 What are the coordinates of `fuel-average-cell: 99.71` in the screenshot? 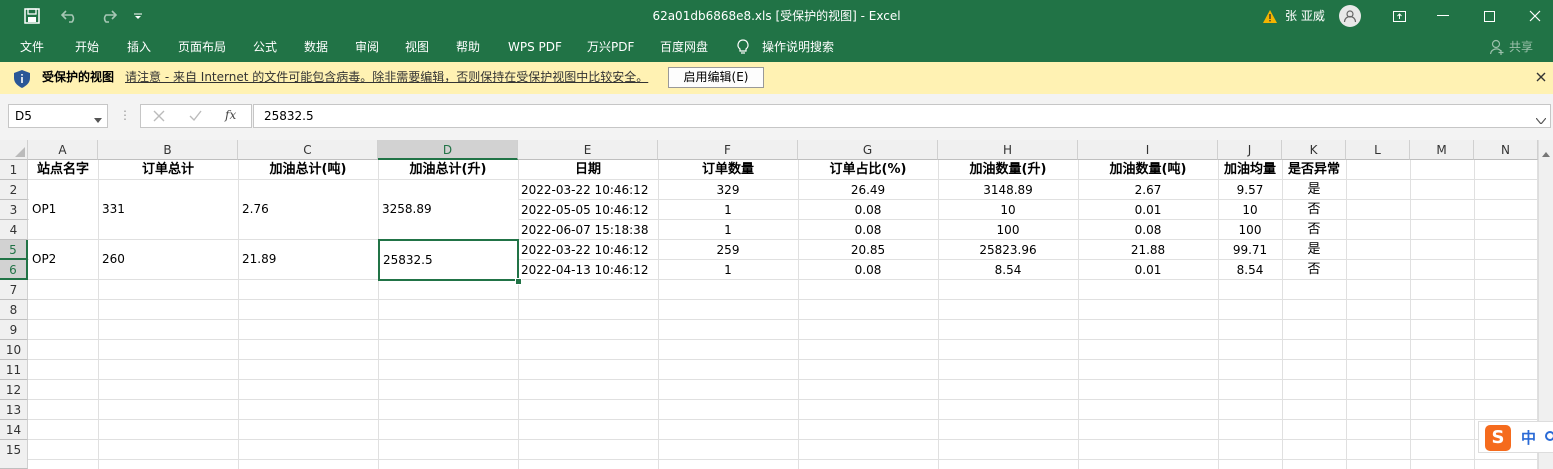 It's located at (1250, 250).